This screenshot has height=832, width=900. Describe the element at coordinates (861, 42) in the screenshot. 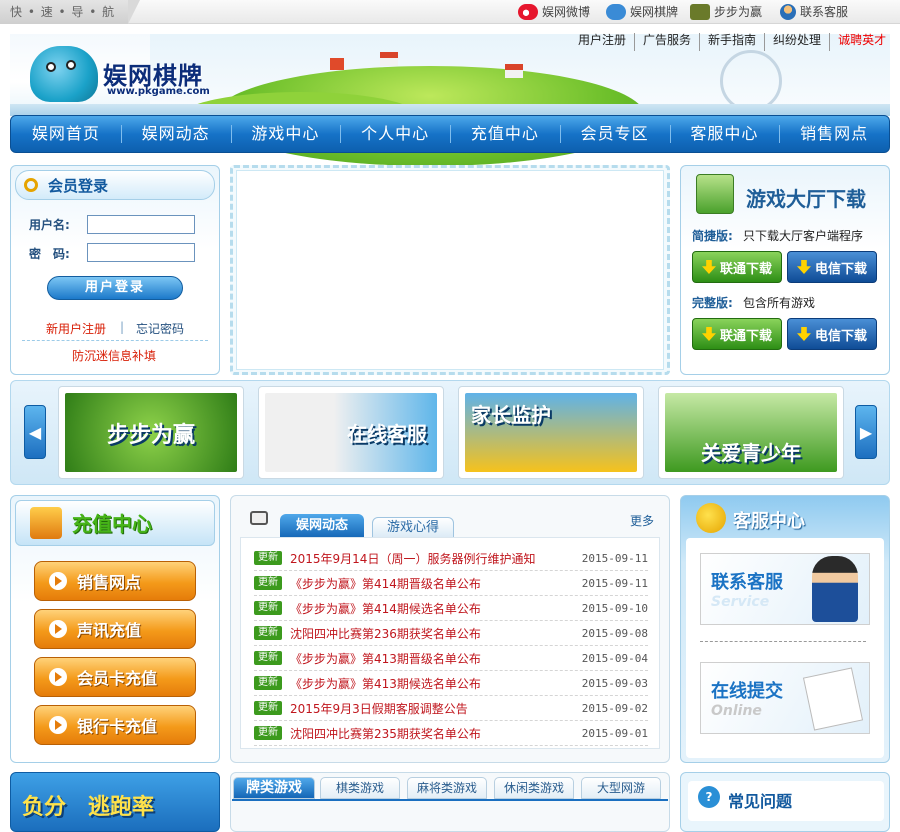

I see `careers-link: 诚聘英才` at that location.